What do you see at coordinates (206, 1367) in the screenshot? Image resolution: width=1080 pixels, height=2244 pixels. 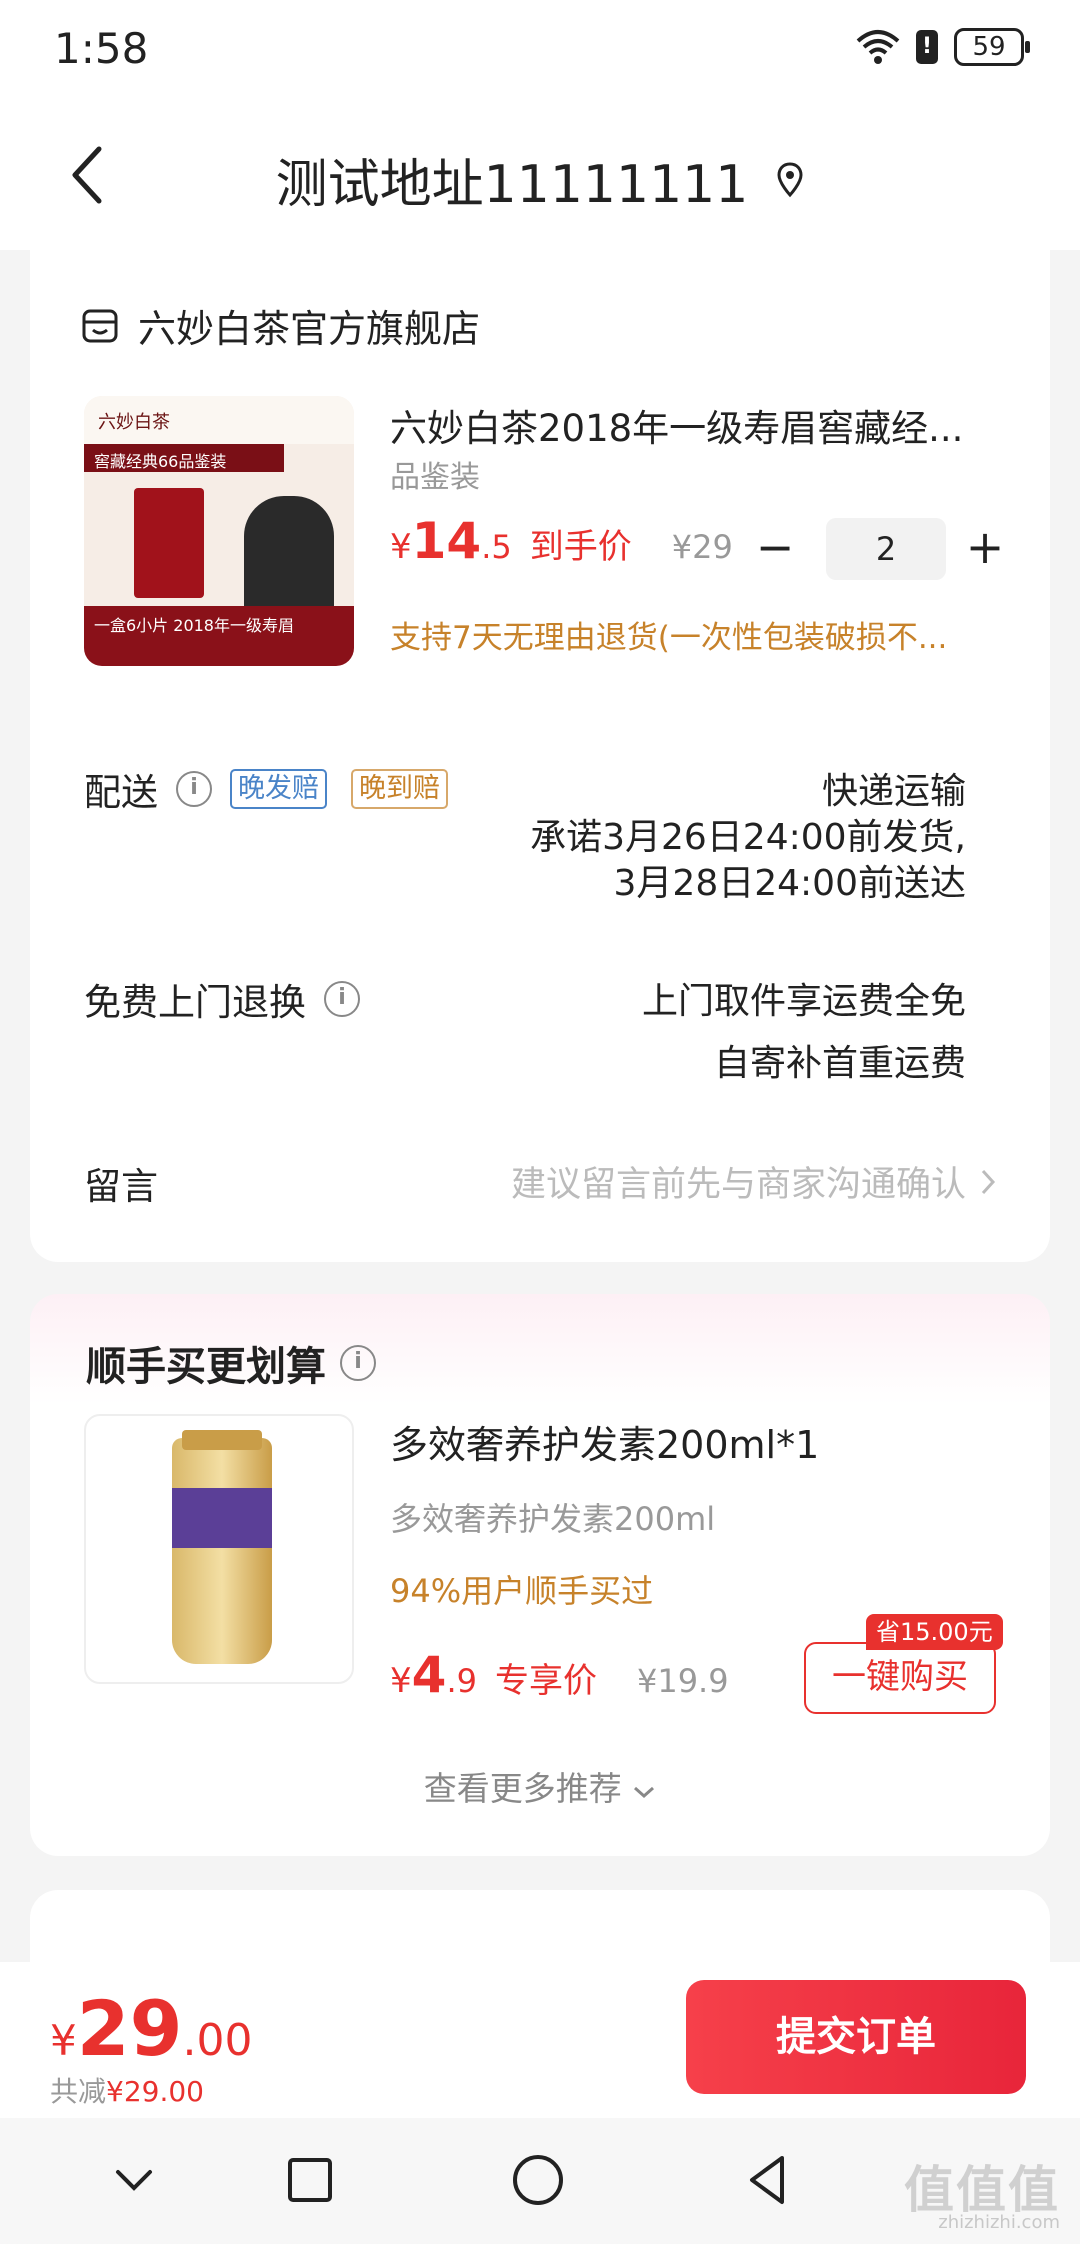 I see `recommend-title-text: 顺手买更划算` at bounding box center [206, 1367].